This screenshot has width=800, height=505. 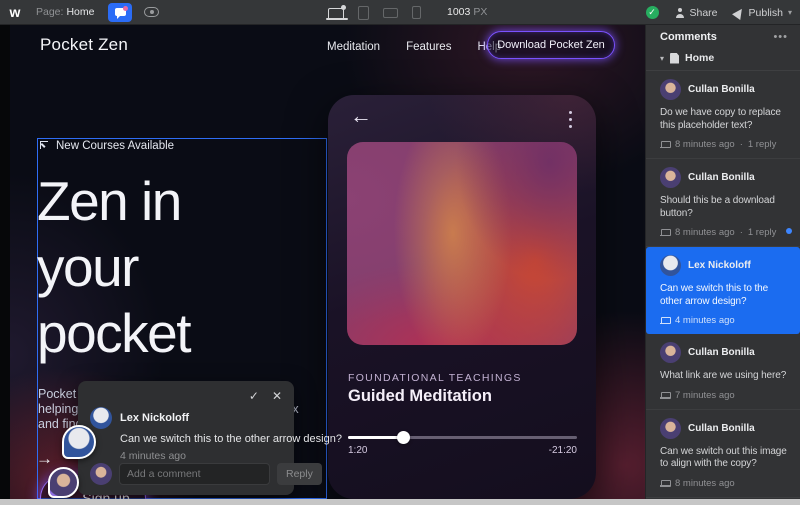 I want to click on comment-author: Lex Nickoloff, so click(x=719, y=265).